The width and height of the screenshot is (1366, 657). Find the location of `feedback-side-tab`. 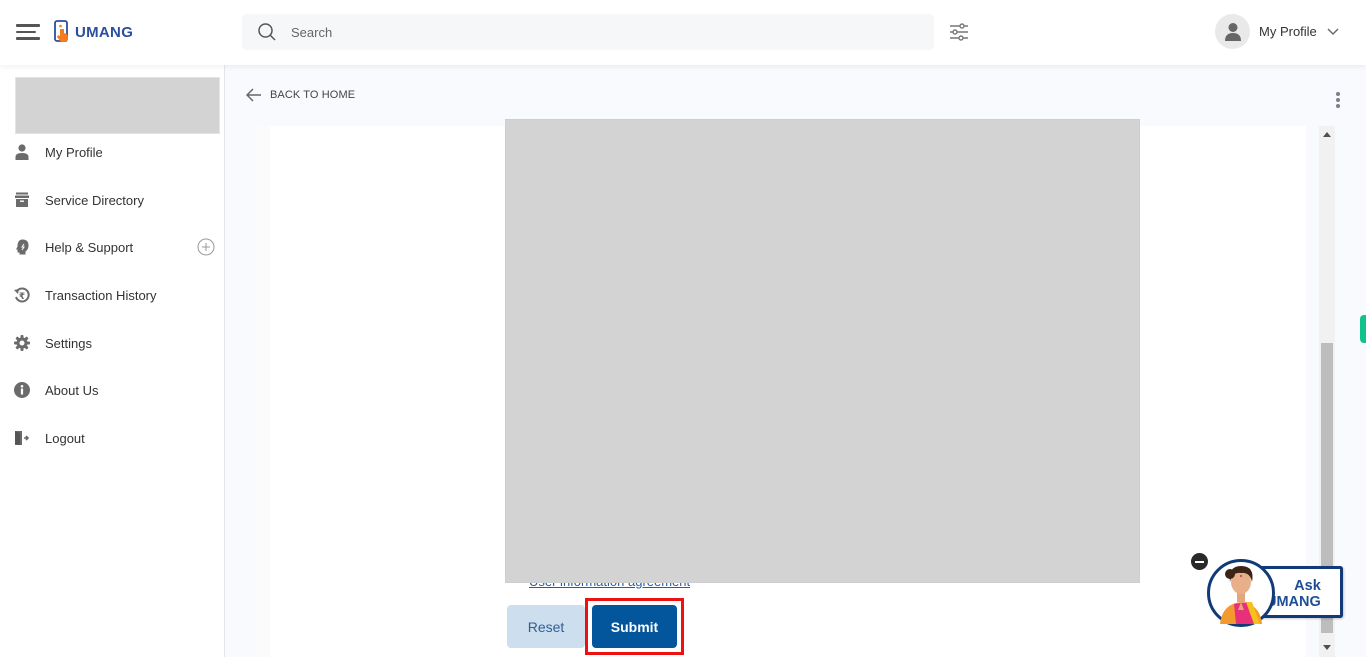

feedback-side-tab is located at coordinates (1363, 329).